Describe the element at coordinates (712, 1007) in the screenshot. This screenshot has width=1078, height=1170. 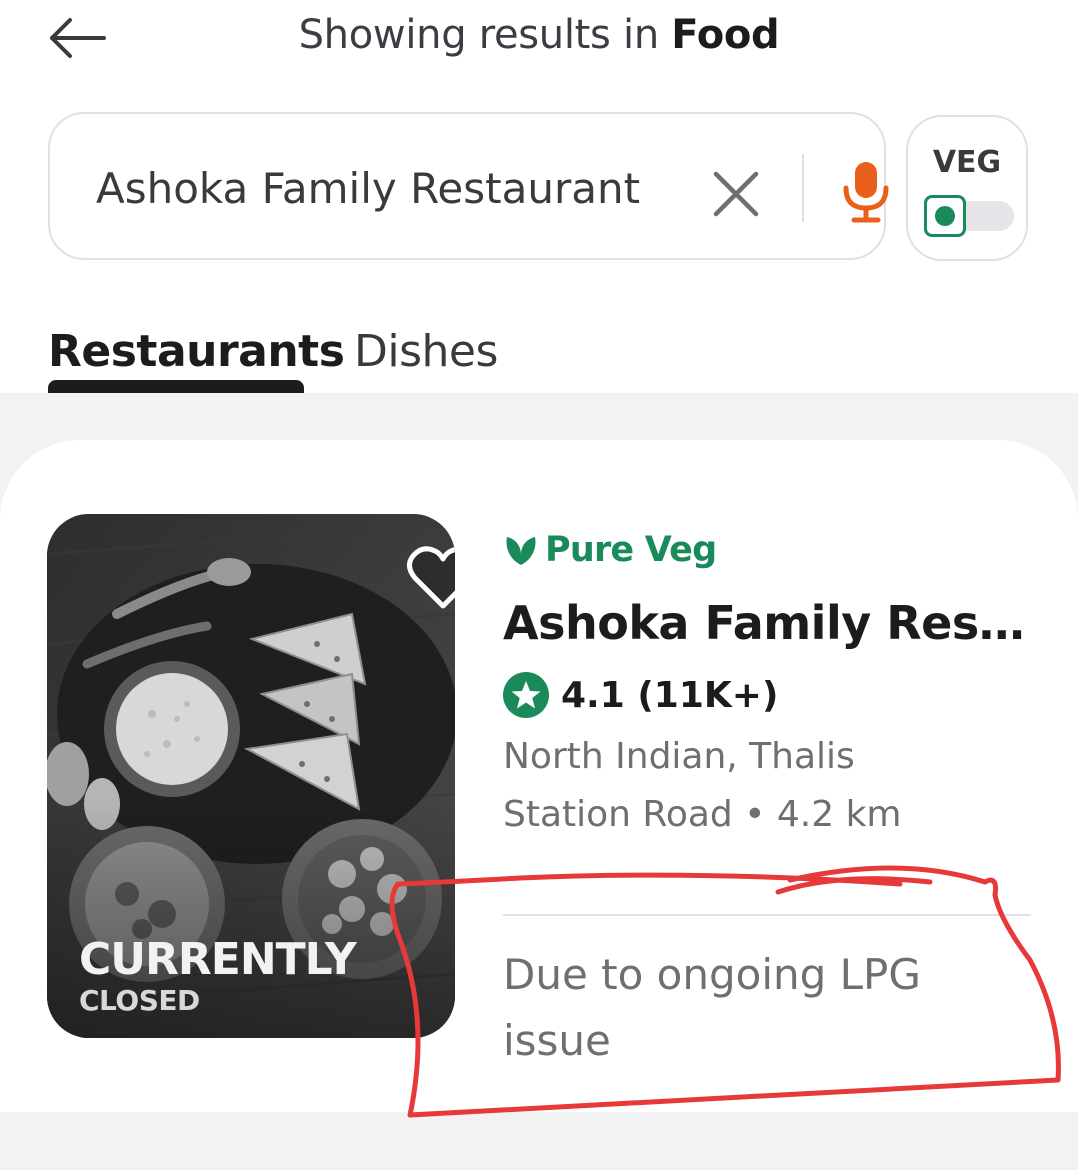
I see `closed-reason: Due to ongoing LPG issue` at that location.